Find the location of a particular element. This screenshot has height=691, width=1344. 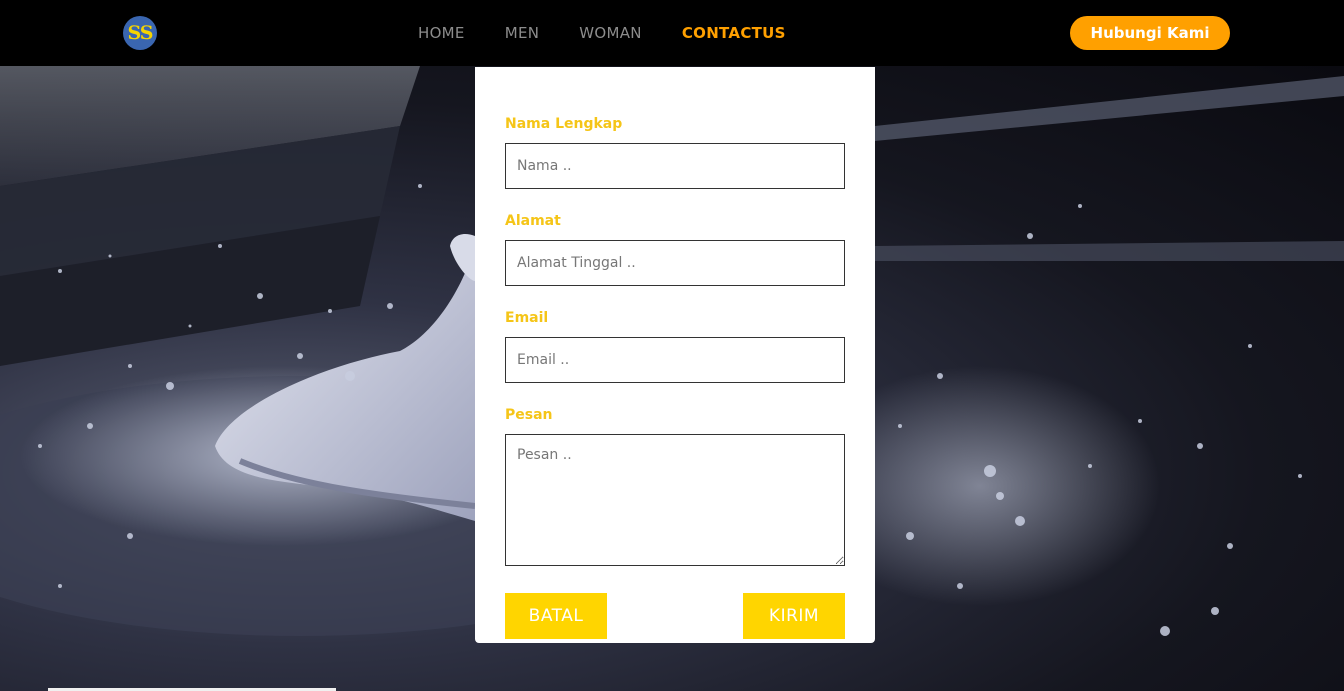

nav-item-home: HOME is located at coordinates (441, 33).